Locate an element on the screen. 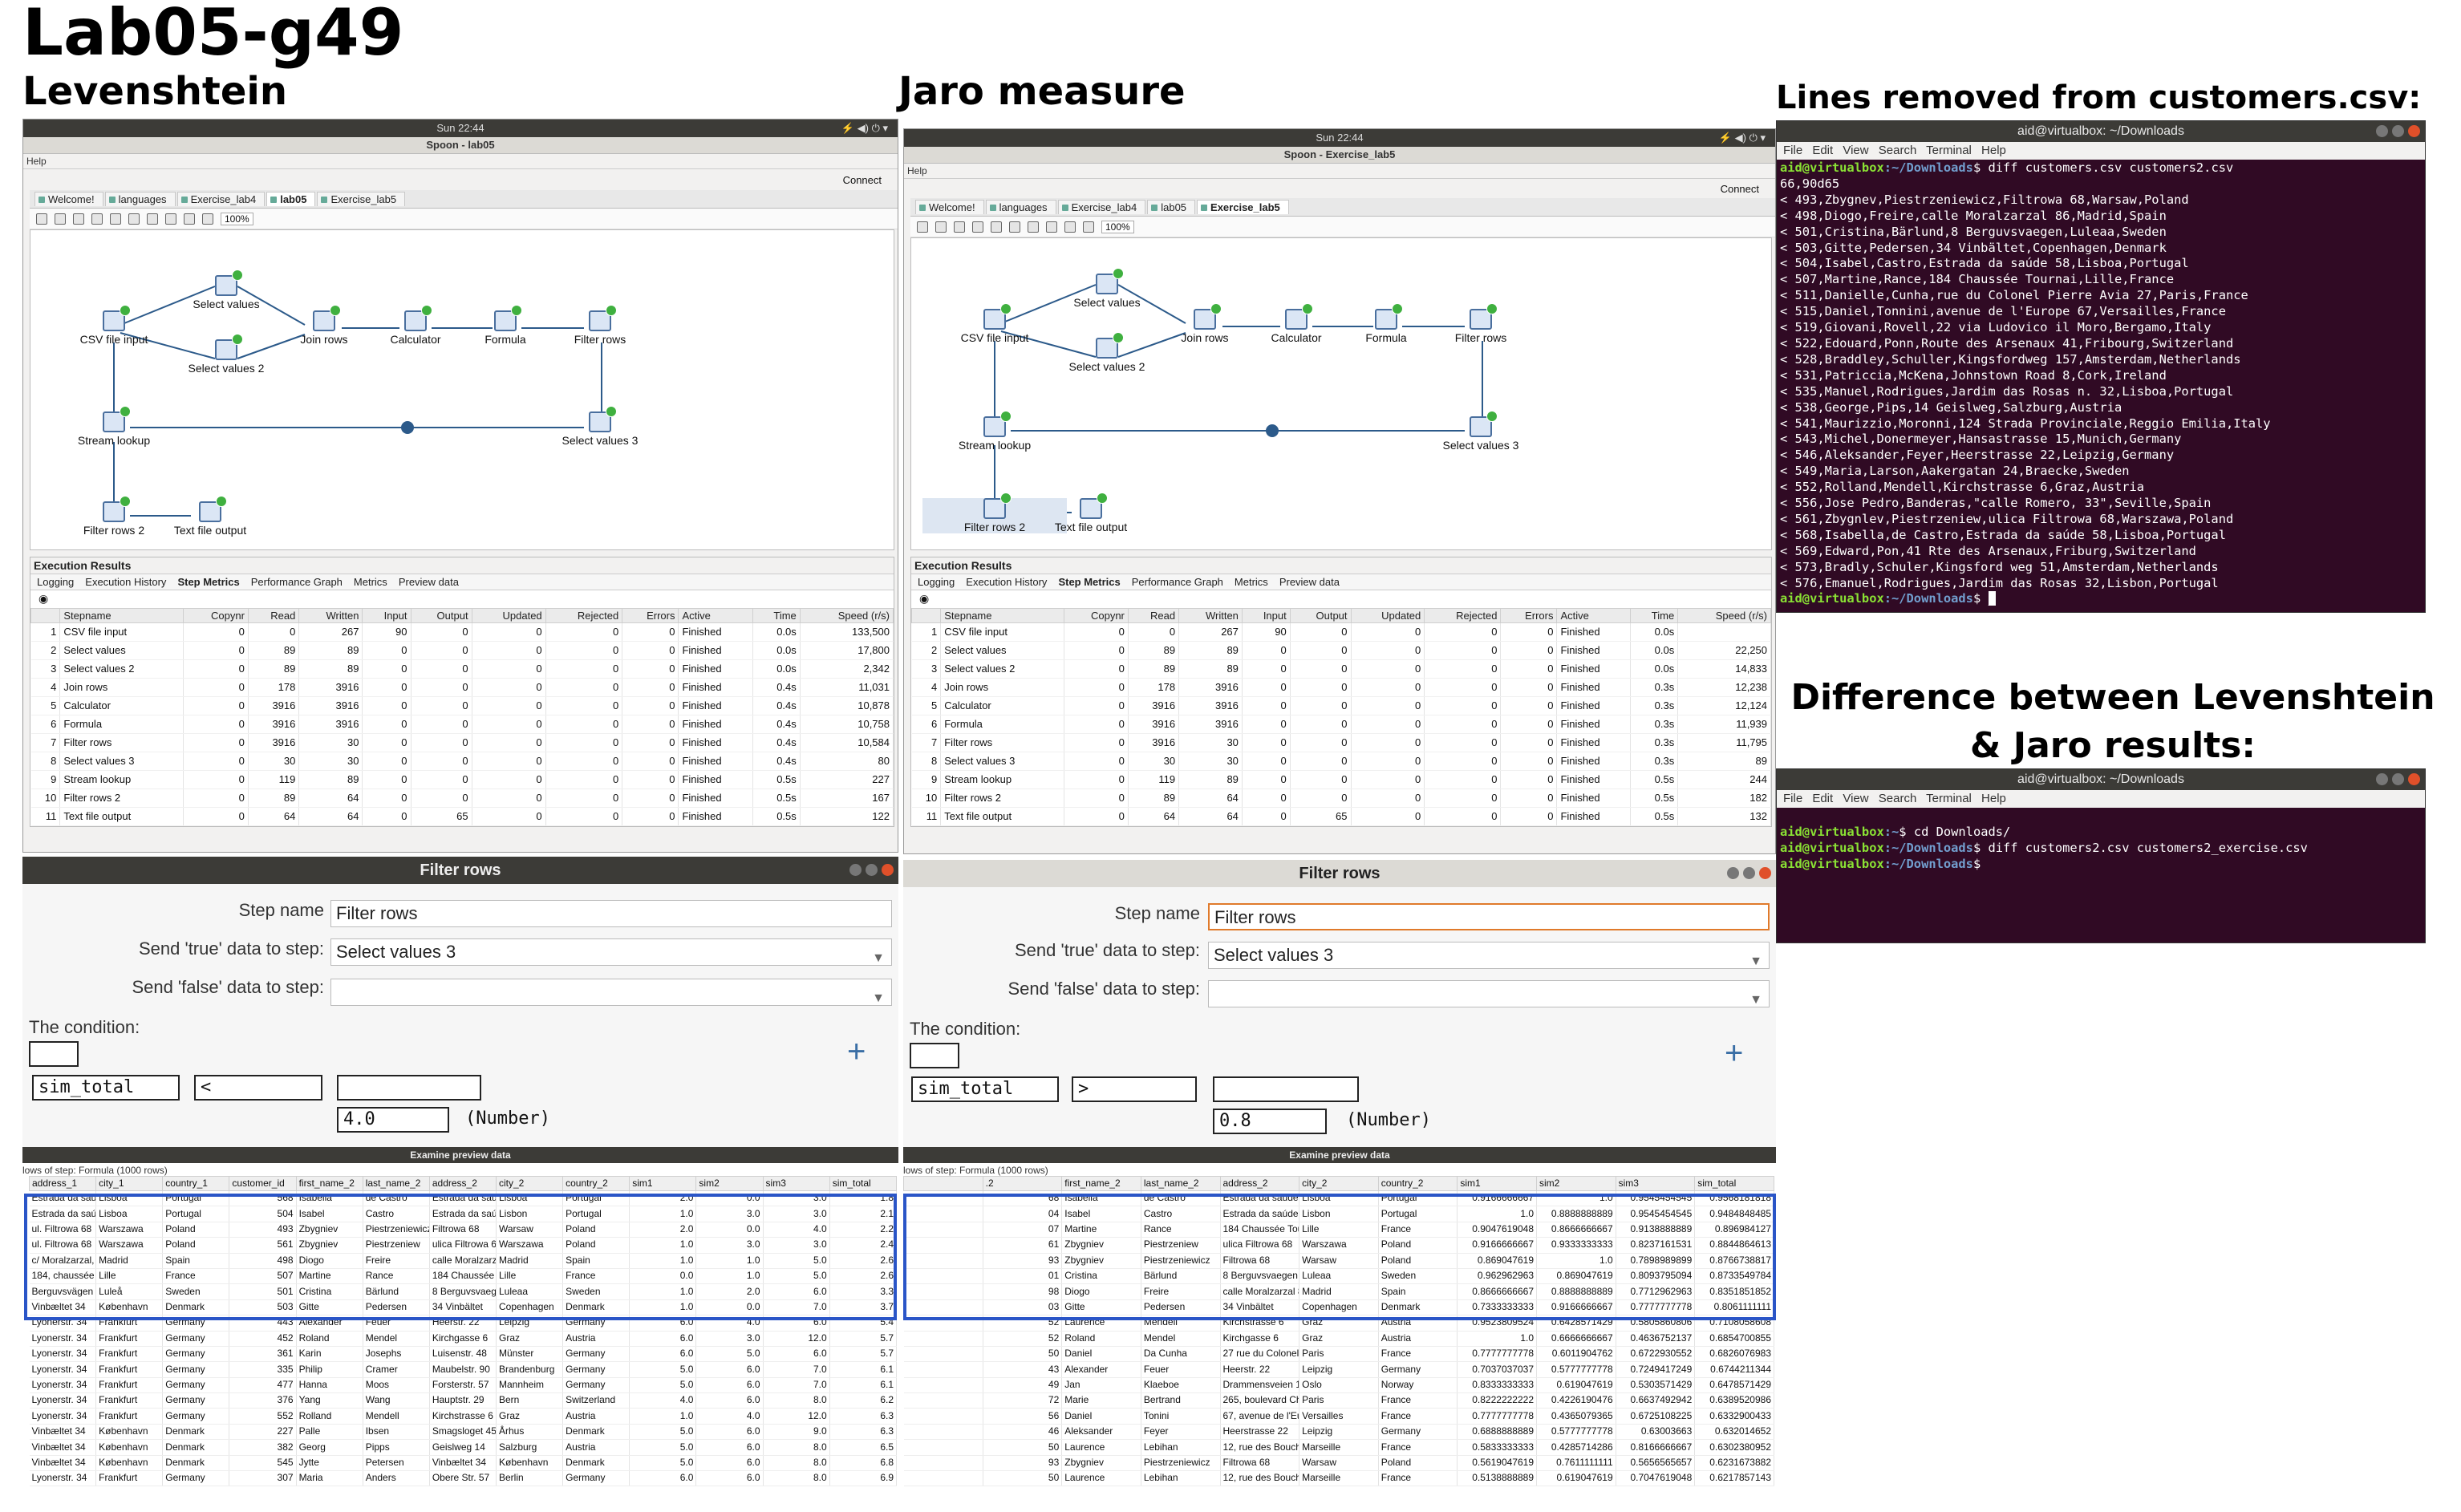 Image resolution: width=2461 pixels, height=1512 pixels. condition-negate-box is located at coordinates (54, 1054).